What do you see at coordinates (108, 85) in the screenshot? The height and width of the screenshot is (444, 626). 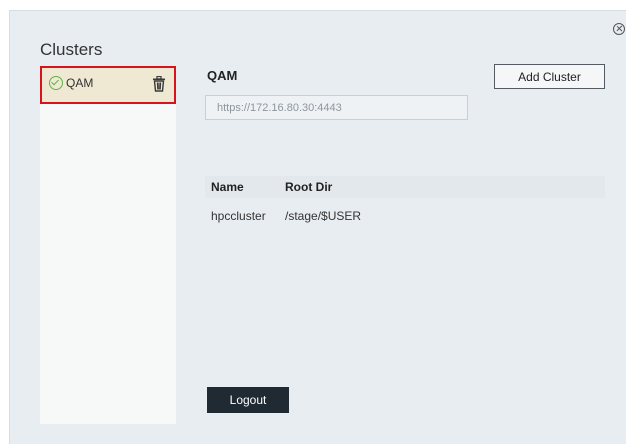 I see `cluster-item-qam: QAM` at bounding box center [108, 85].